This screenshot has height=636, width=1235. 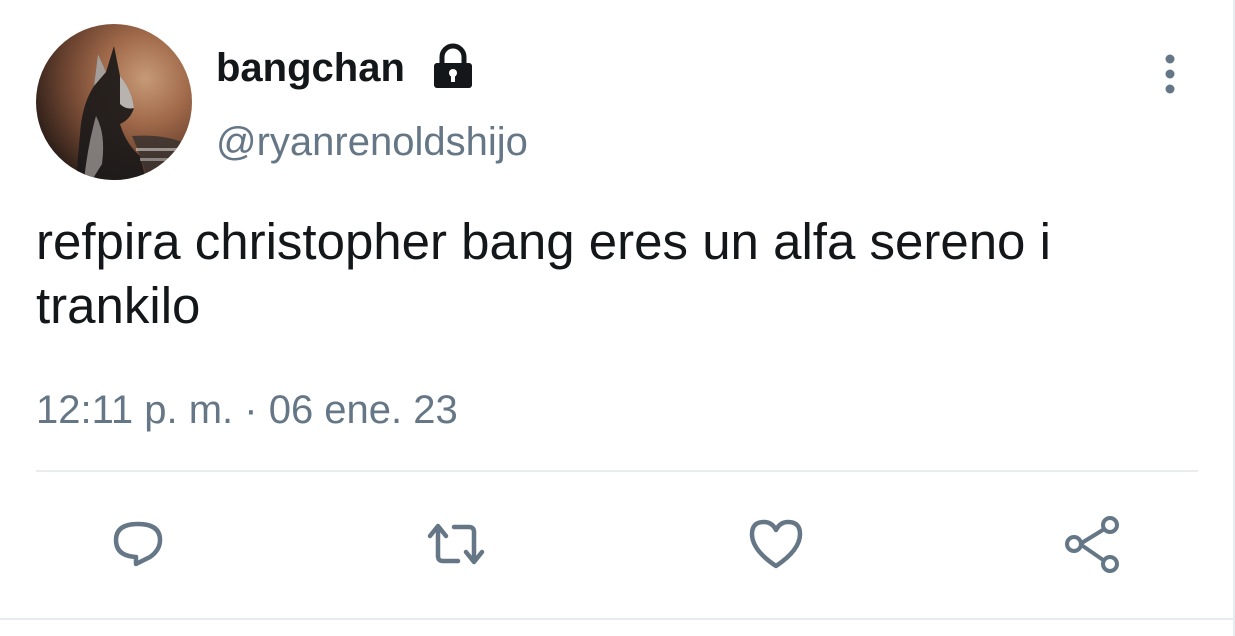 What do you see at coordinates (617, 619) in the screenshot?
I see `bottom-divider` at bounding box center [617, 619].